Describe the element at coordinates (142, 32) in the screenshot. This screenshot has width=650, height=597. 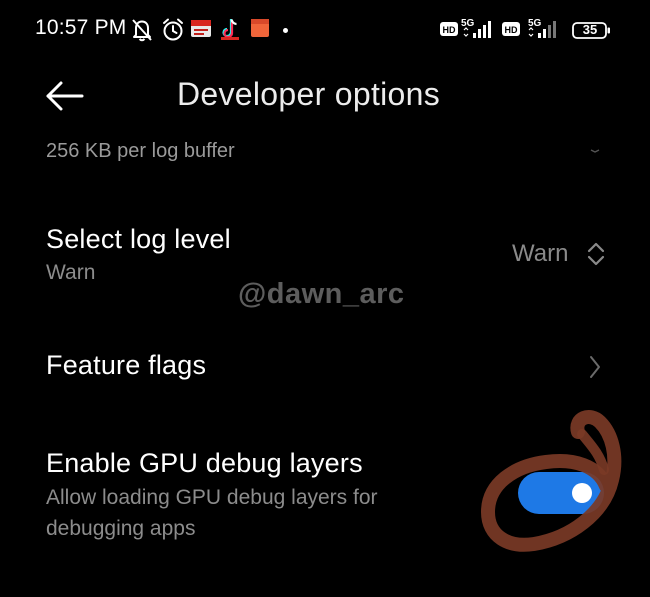
I see `bell-off-icon` at that location.